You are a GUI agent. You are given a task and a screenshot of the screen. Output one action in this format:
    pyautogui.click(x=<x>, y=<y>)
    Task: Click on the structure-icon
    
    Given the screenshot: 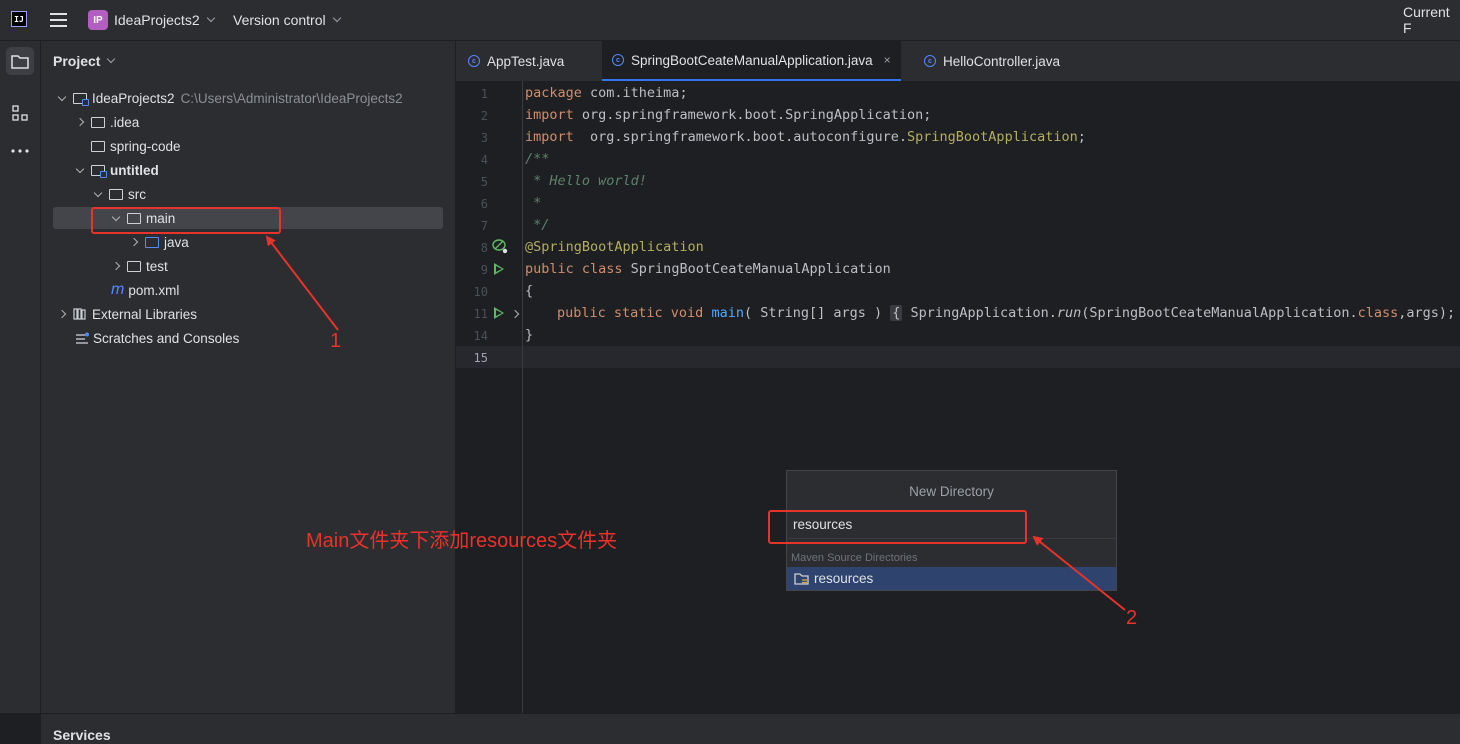 What is the action you would take?
    pyautogui.click(x=20, y=113)
    